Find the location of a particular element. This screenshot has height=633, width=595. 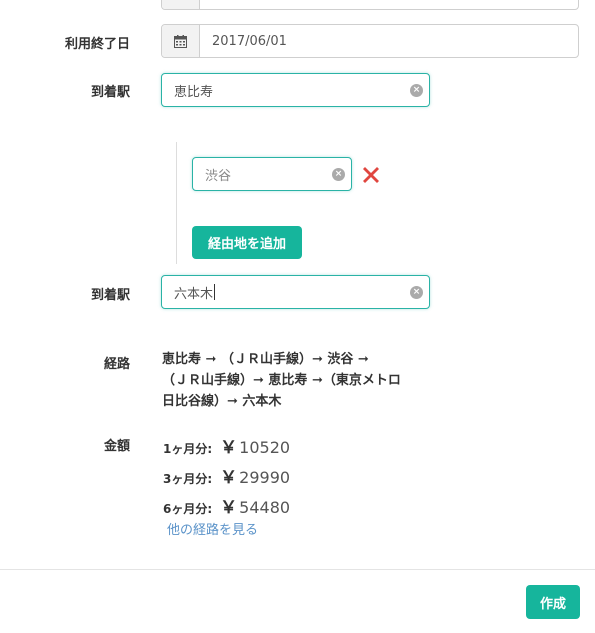

route-line: 日比谷線）➞ 六本木 is located at coordinates (222, 401).